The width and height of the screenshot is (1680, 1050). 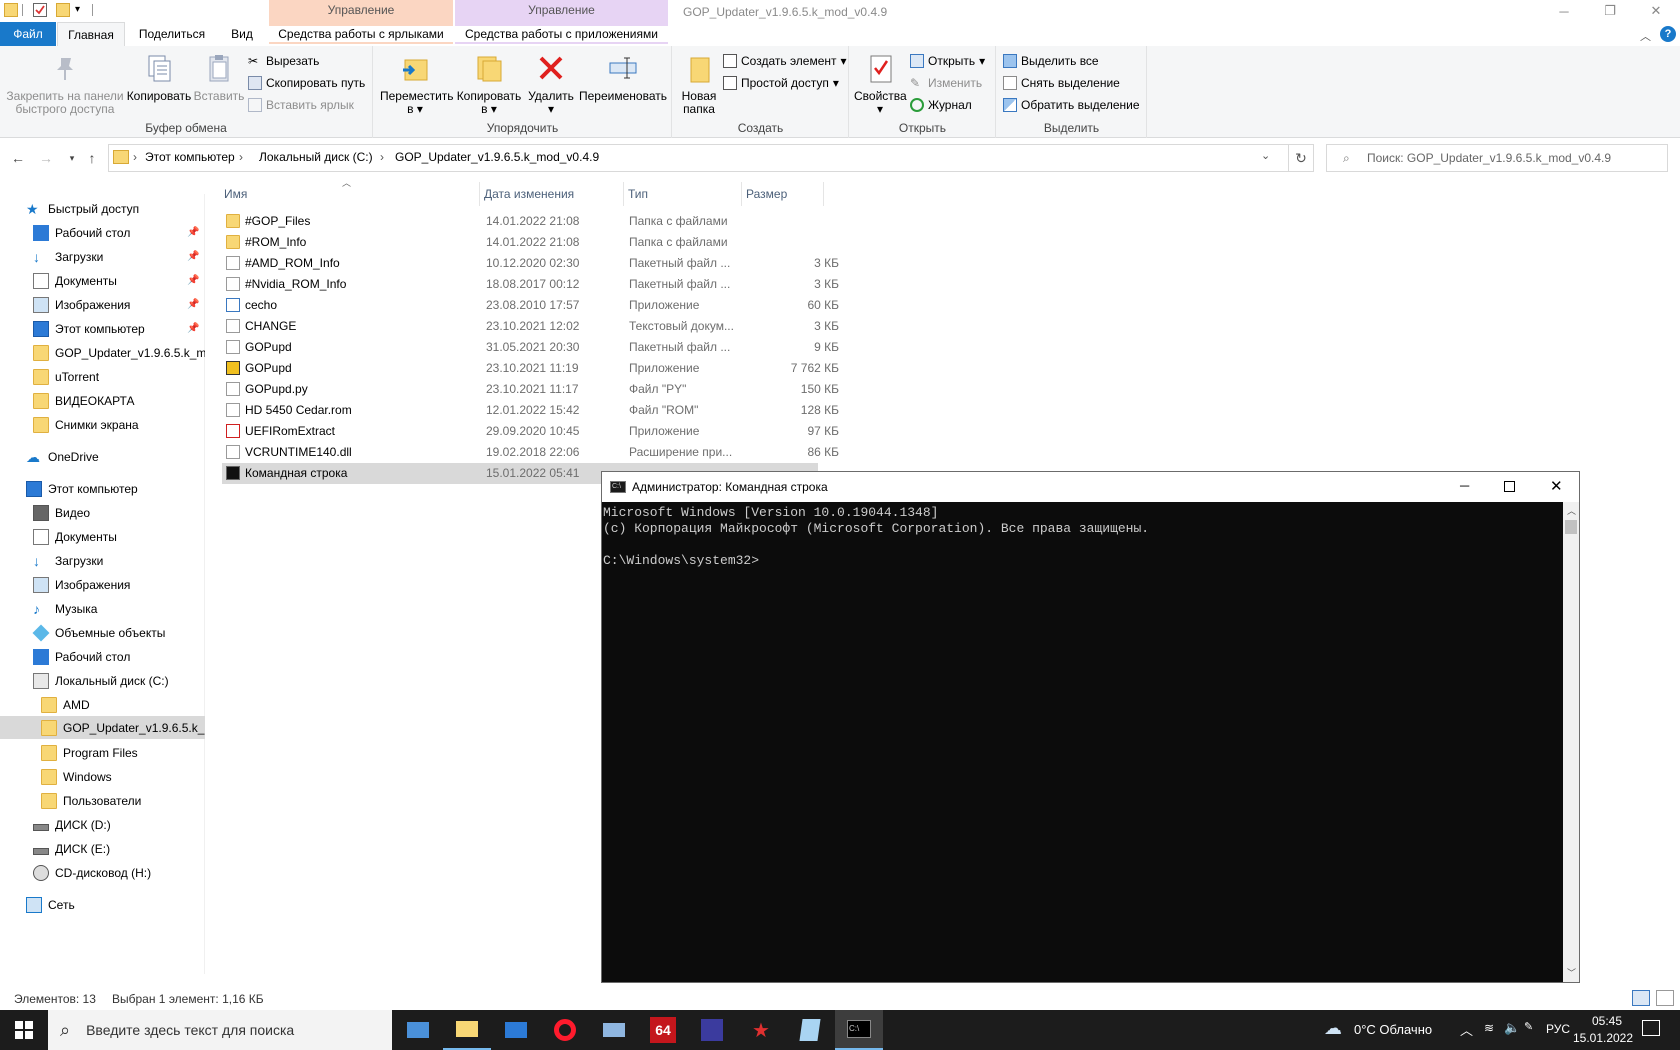 I want to click on start-button, so click(x=24, y=1030).